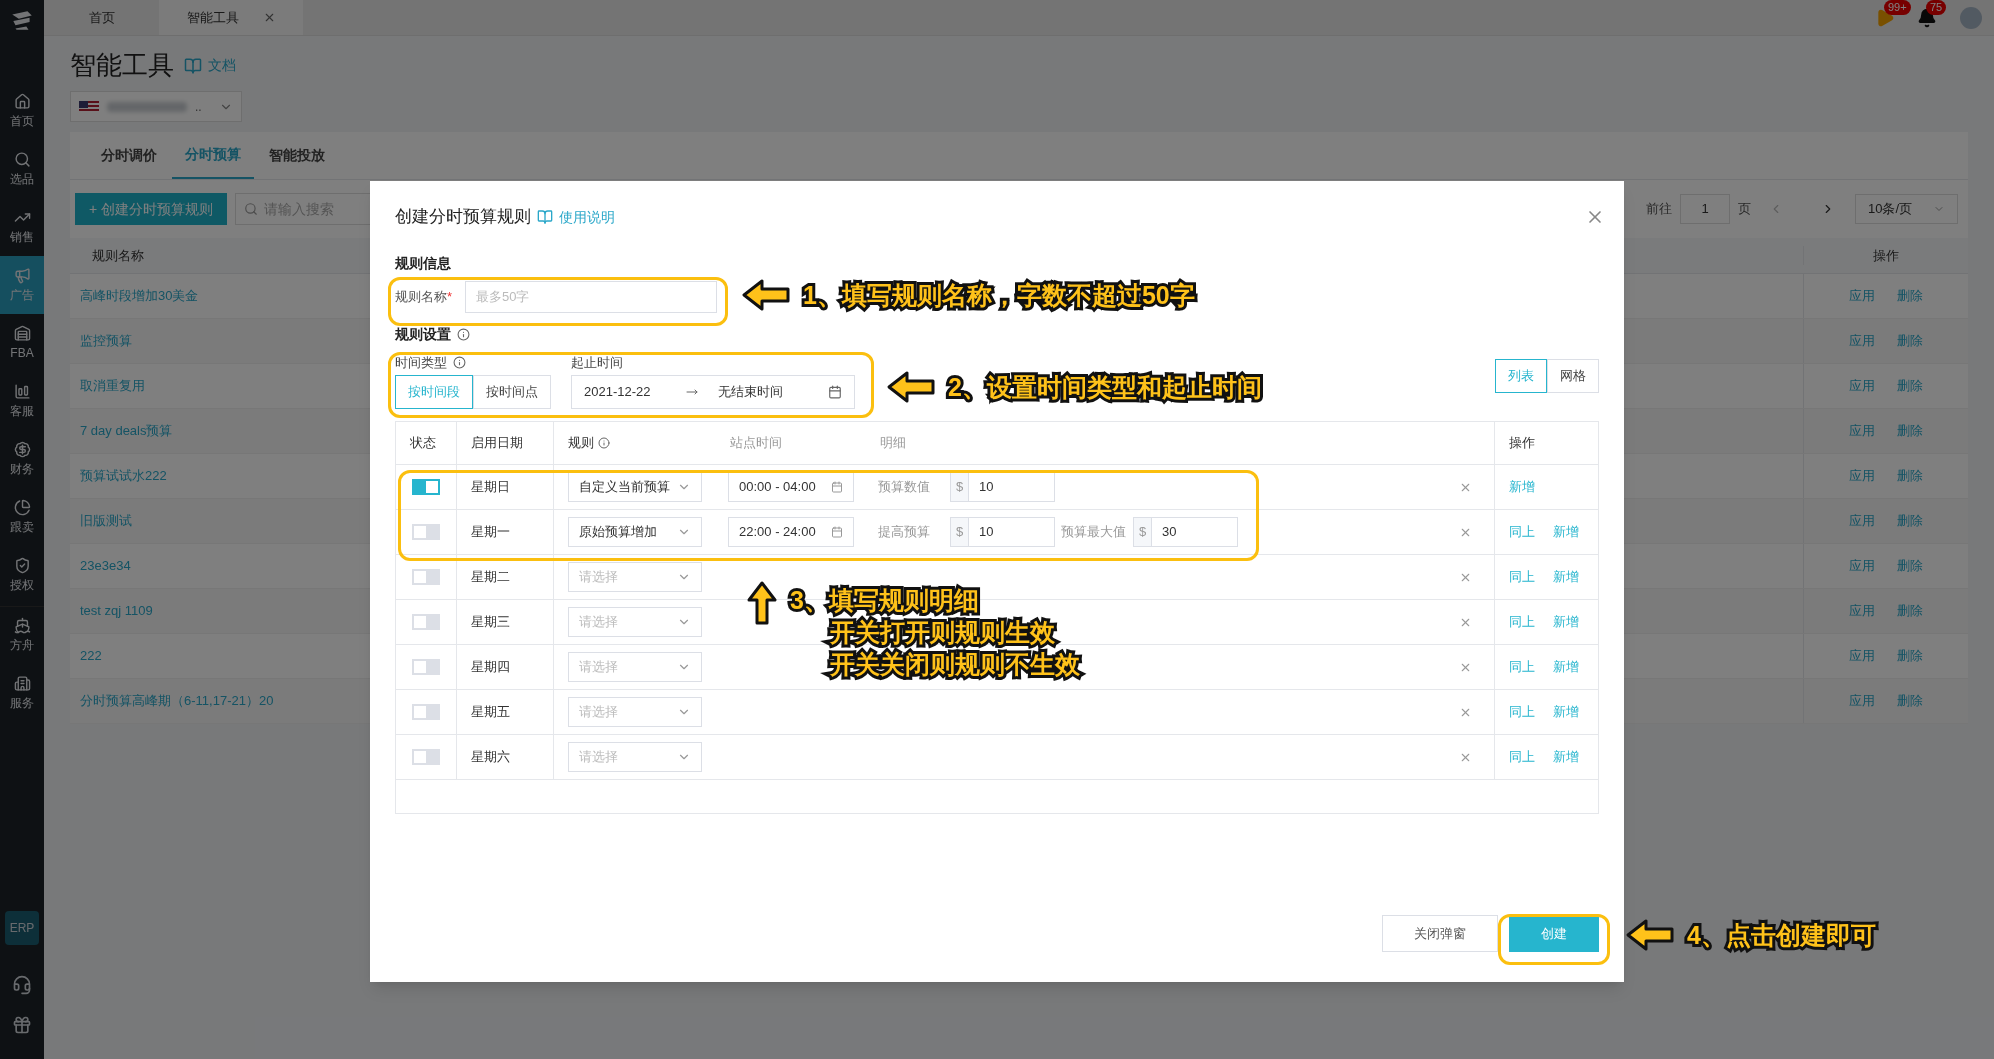 The height and width of the screenshot is (1059, 1994). I want to click on section-title: 规则信息, so click(423, 263).